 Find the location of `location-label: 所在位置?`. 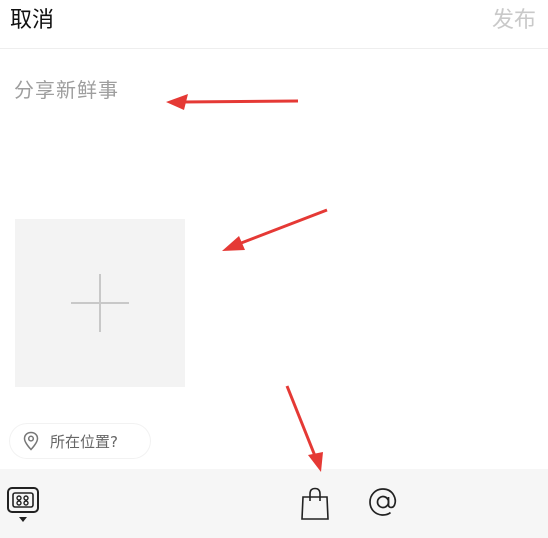

location-label: 所在位置? is located at coordinates (84, 442).